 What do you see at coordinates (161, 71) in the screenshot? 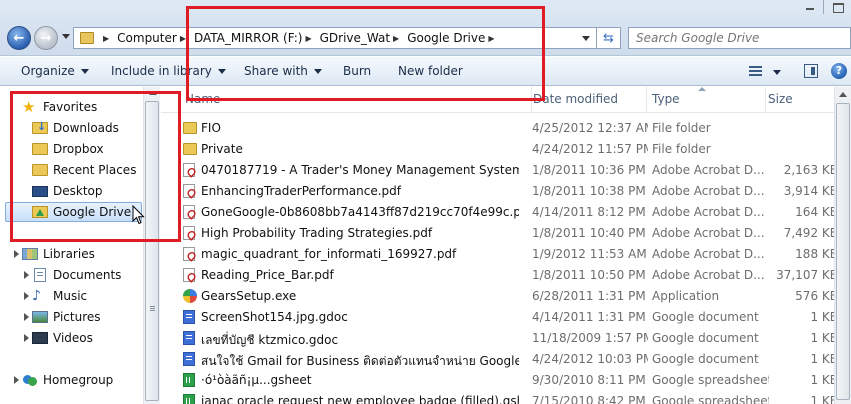
I see `include-in-library-label: Include in library` at bounding box center [161, 71].